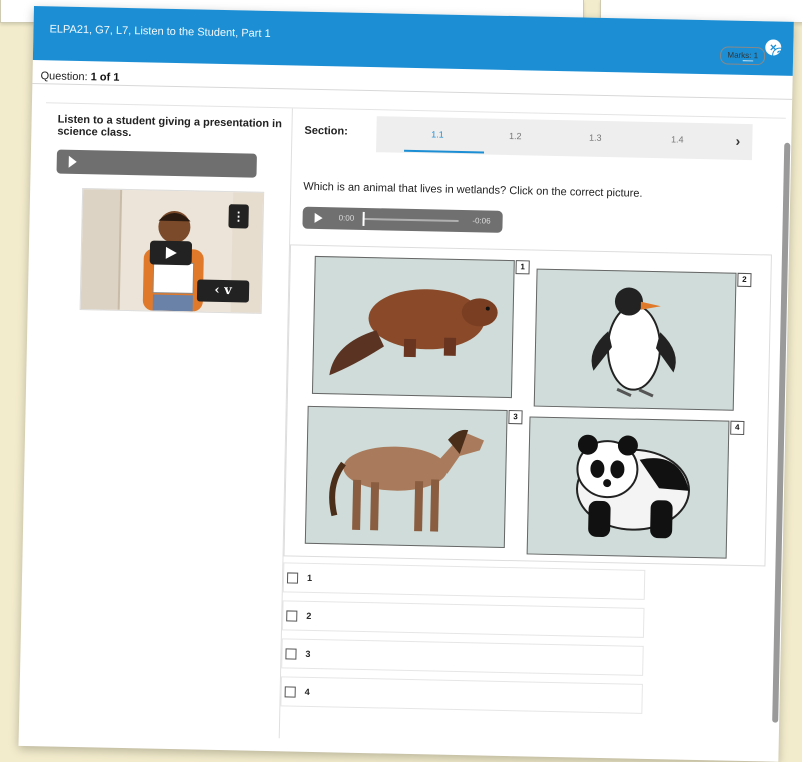 This screenshot has height=762, width=802. I want to click on clip-current-time: 0:00, so click(346, 218).